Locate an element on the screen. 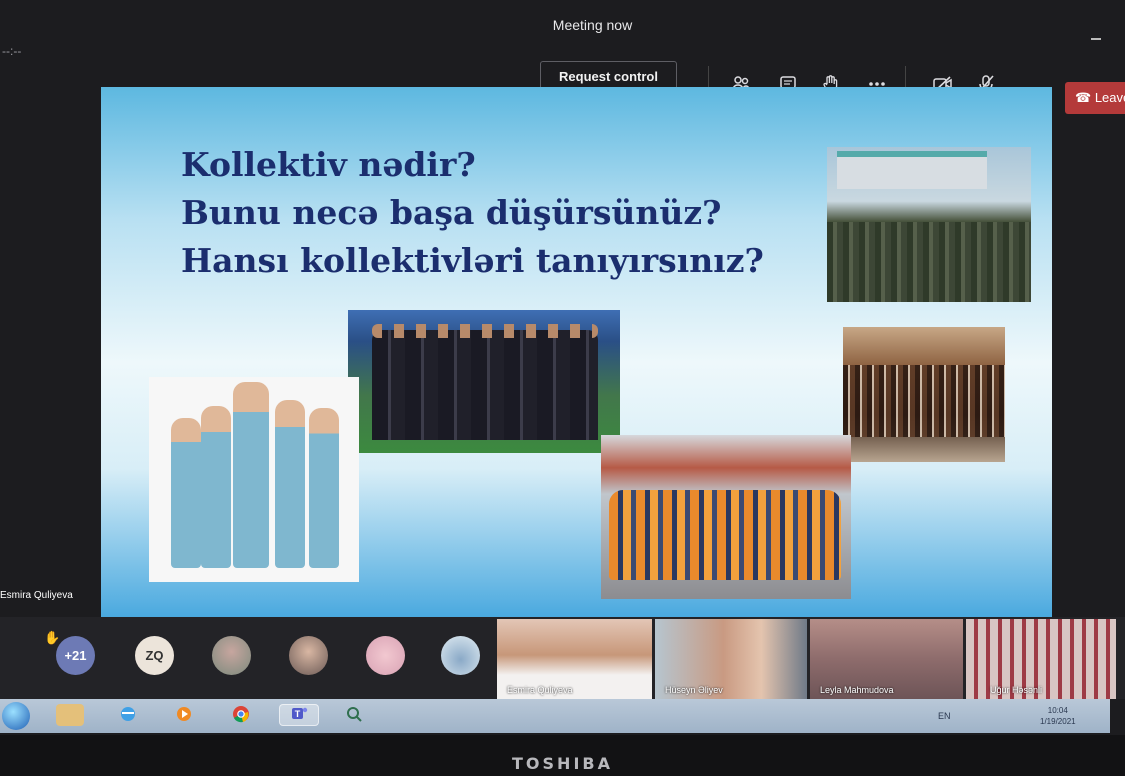 This screenshot has width=1125, height=776. football-team-photo is located at coordinates (484, 381).